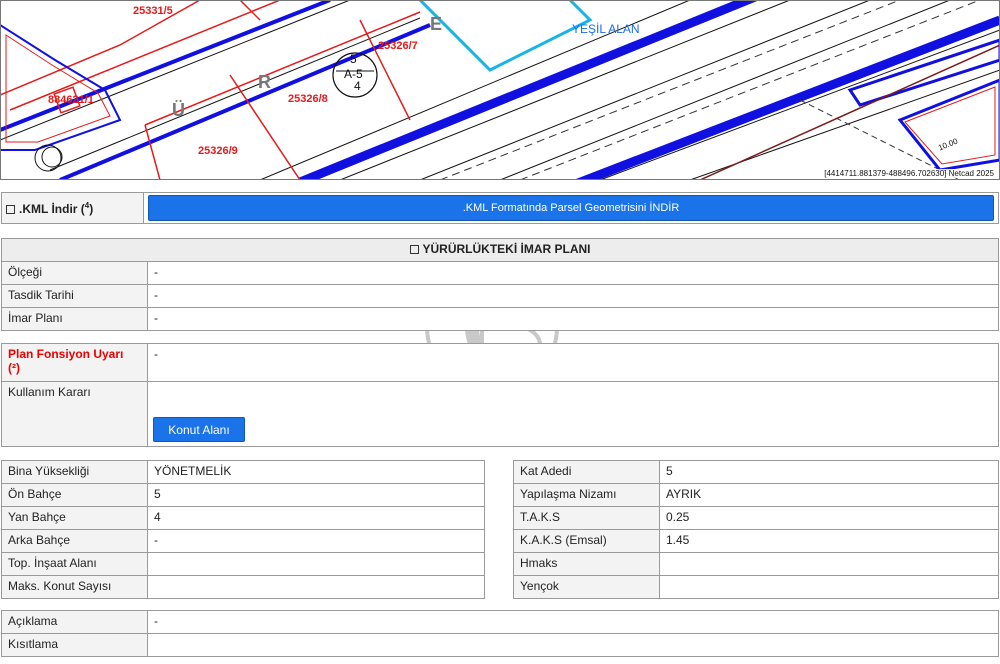  I want to click on row-label: Bina Yüksekliği, so click(74, 472).